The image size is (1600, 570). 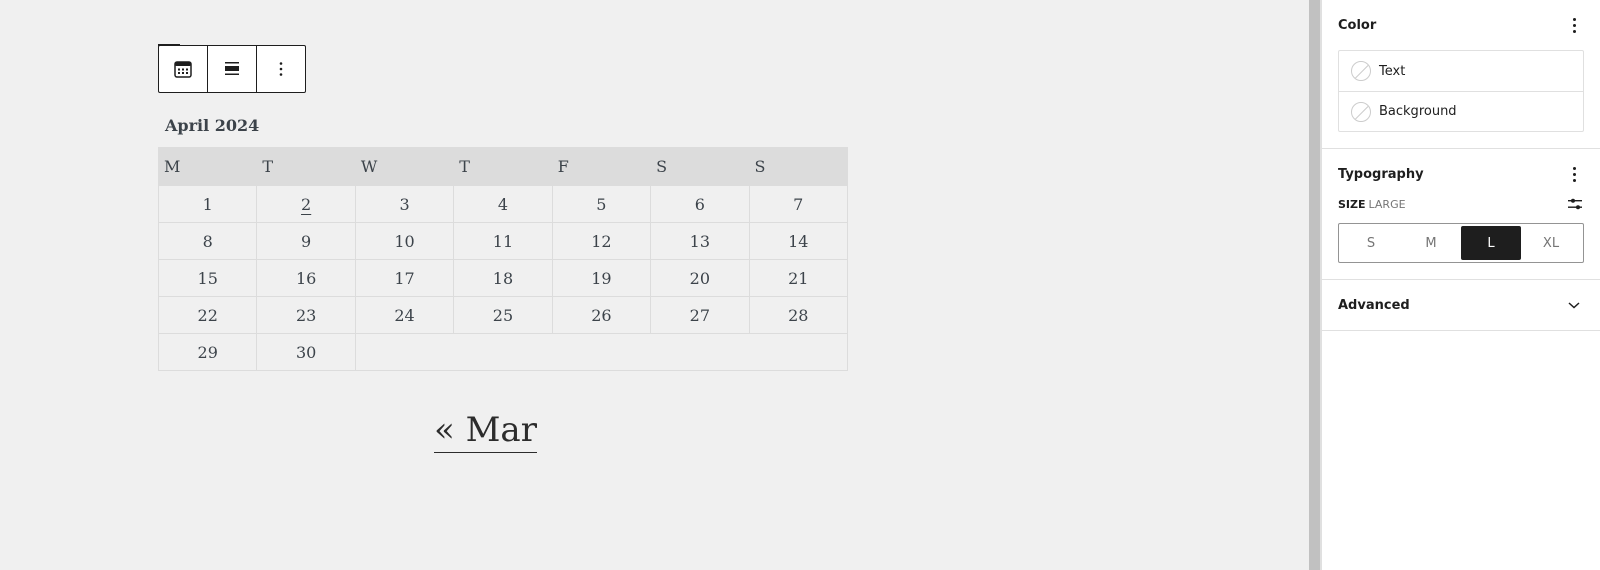 What do you see at coordinates (306, 278) in the screenshot?
I see `calendar-day: 16` at bounding box center [306, 278].